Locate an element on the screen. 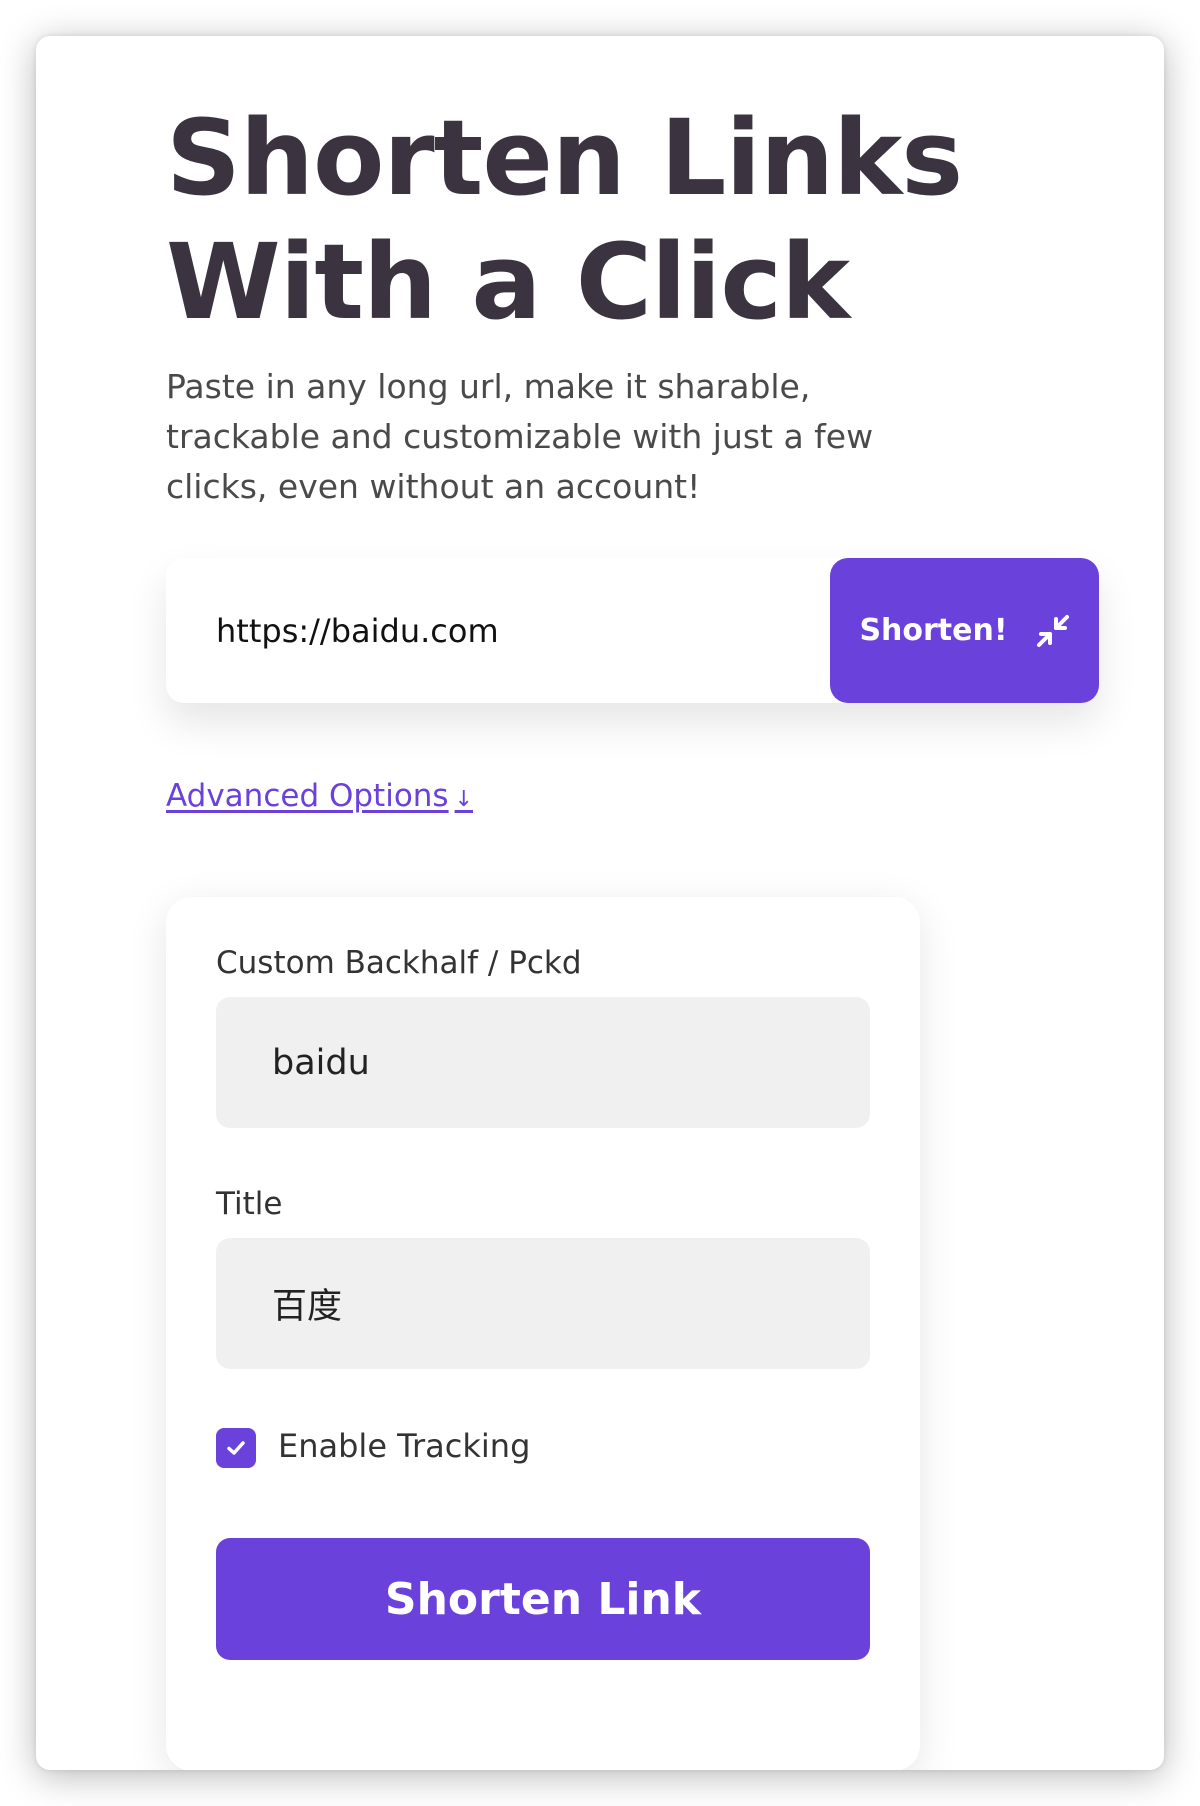 The height and width of the screenshot is (1806, 1200). arrow-down-icon: ↓ is located at coordinates (464, 799).